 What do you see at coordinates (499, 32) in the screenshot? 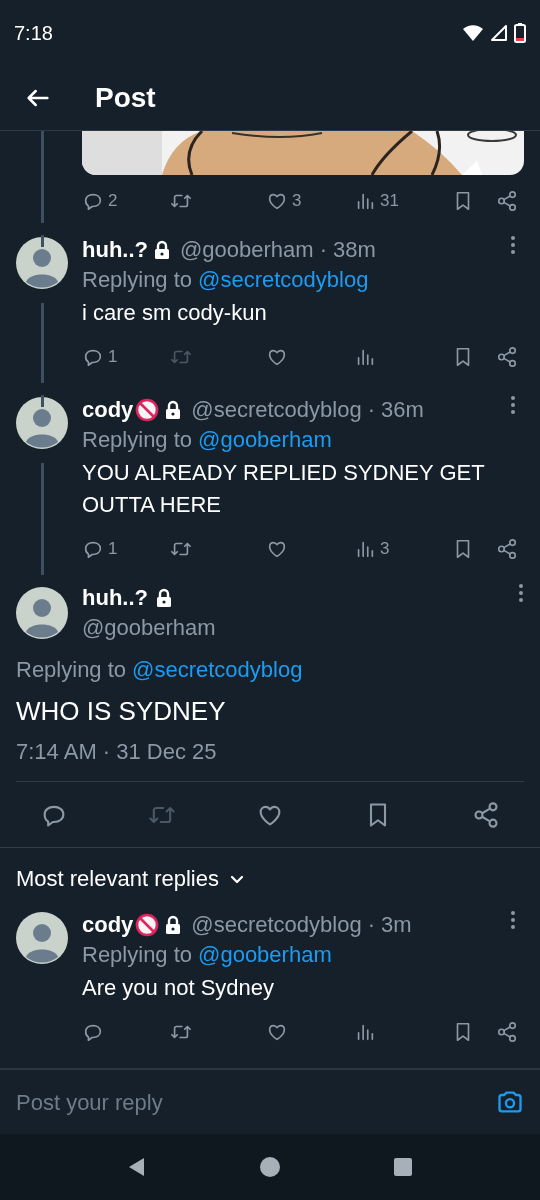
I see `signal-icon` at bounding box center [499, 32].